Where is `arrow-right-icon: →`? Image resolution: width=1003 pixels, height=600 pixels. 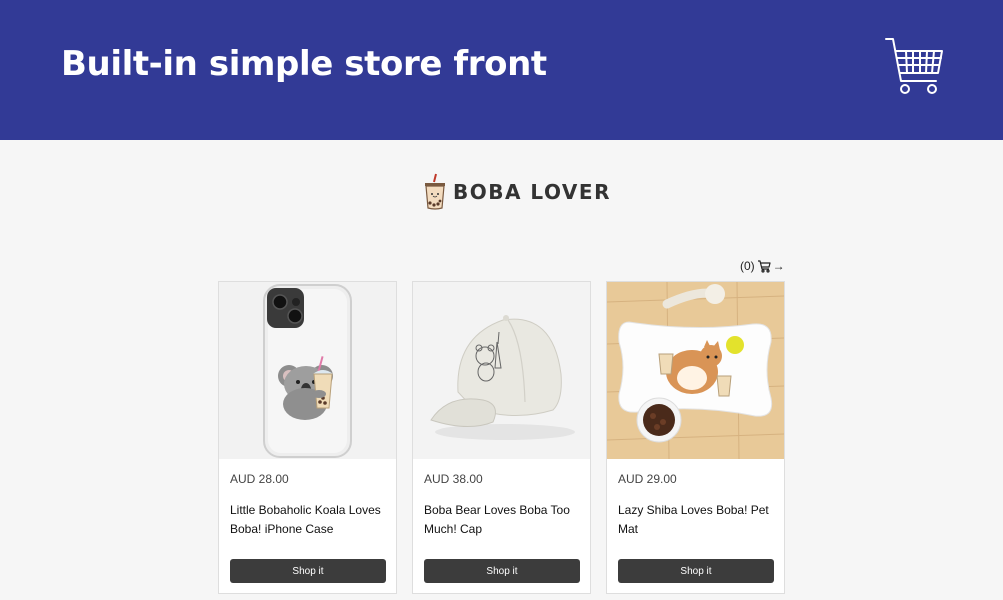
arrow-right-icon: → is located at coordinates (778, 266).